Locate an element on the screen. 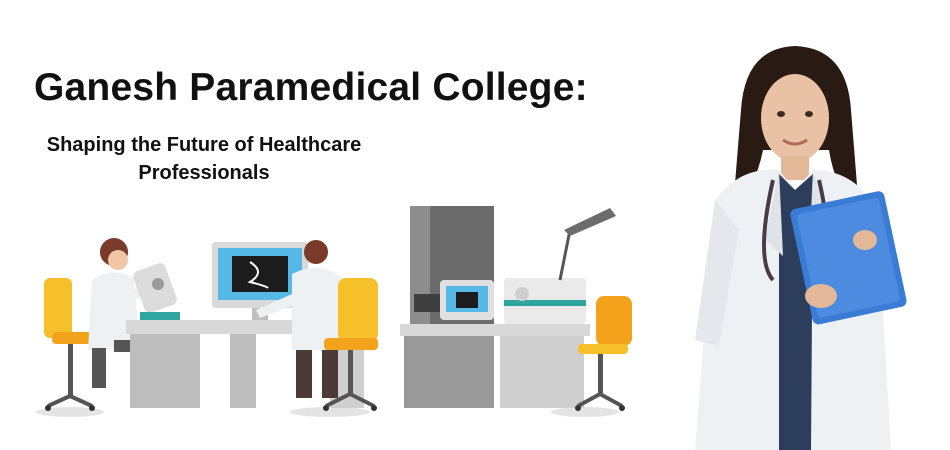 This screenshot has height=450, width=950. lab-machine is located at coordinates (545, 301).